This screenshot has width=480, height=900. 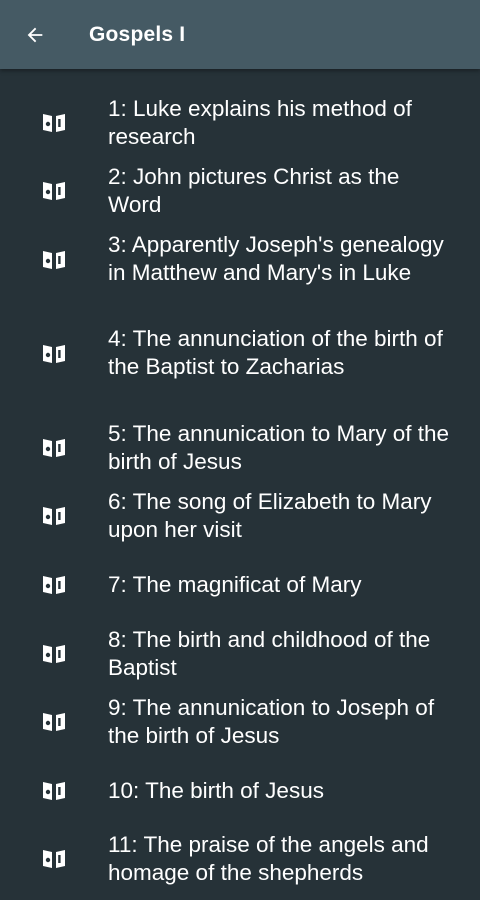 I want to click on page-title: Gospels I, so click(x=137, y=34).